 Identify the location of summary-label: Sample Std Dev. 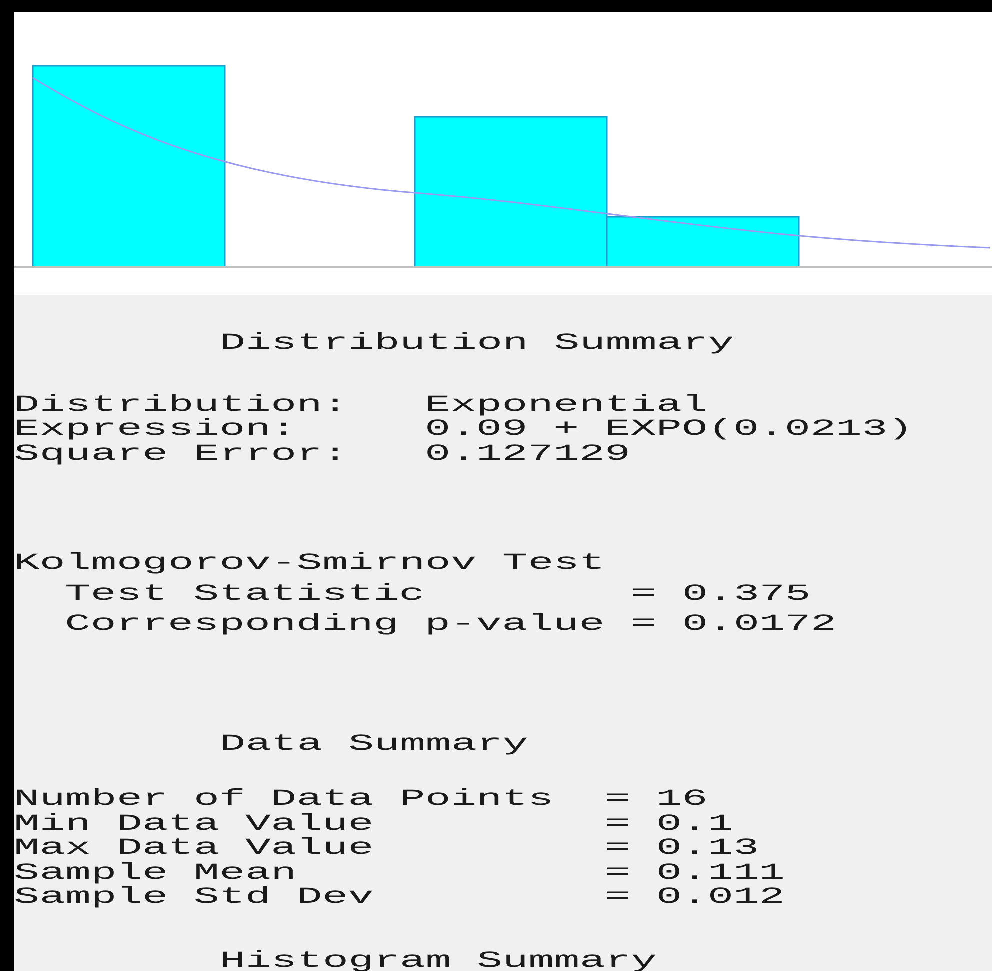
(194, 897).